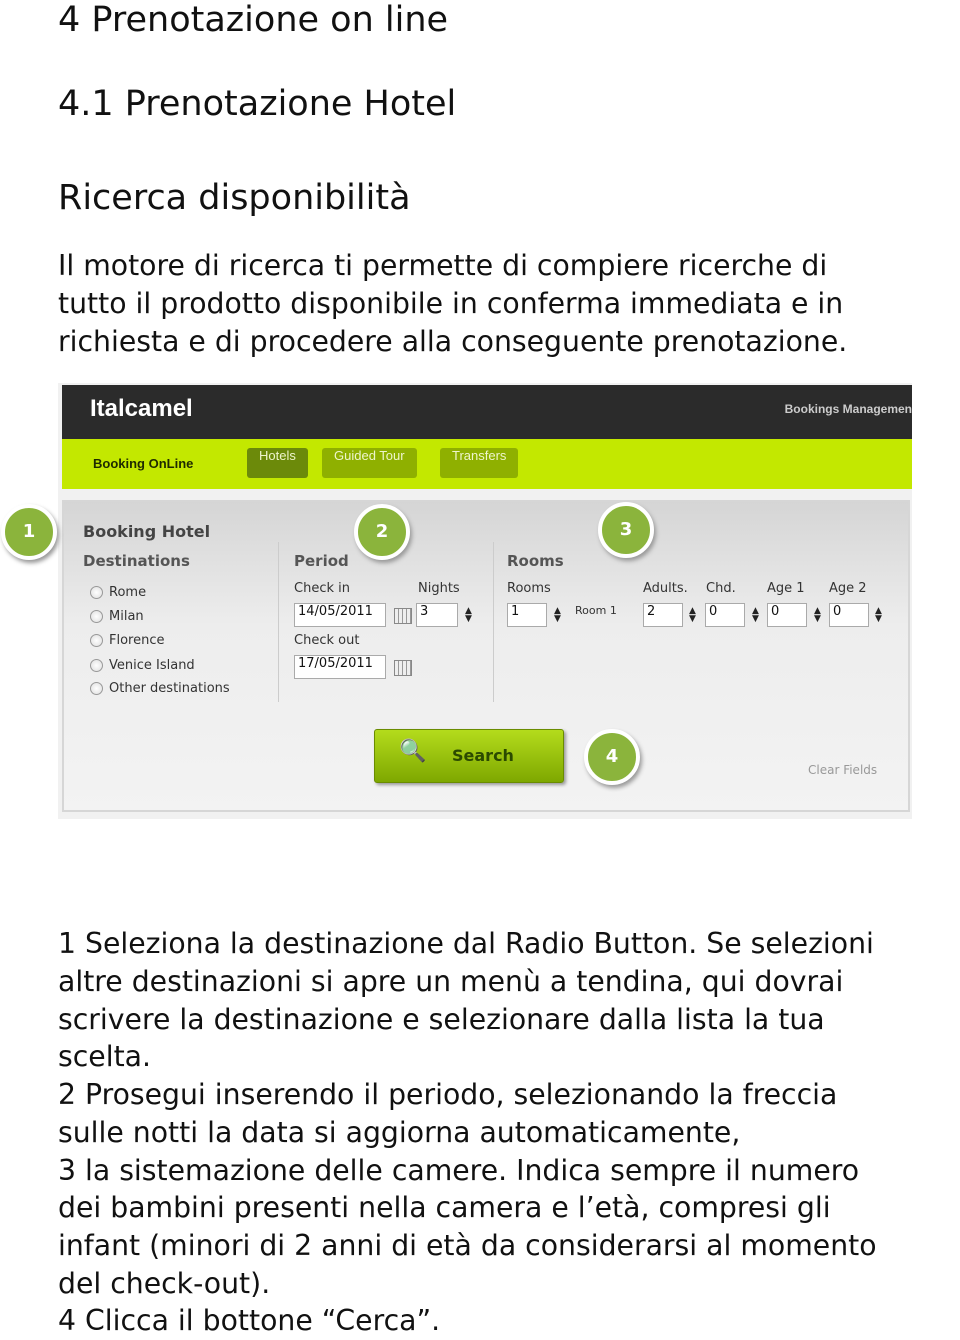 The image size is (960, 1340). I want to click on checkin-input: 14/05/2011, so click(340, 615).